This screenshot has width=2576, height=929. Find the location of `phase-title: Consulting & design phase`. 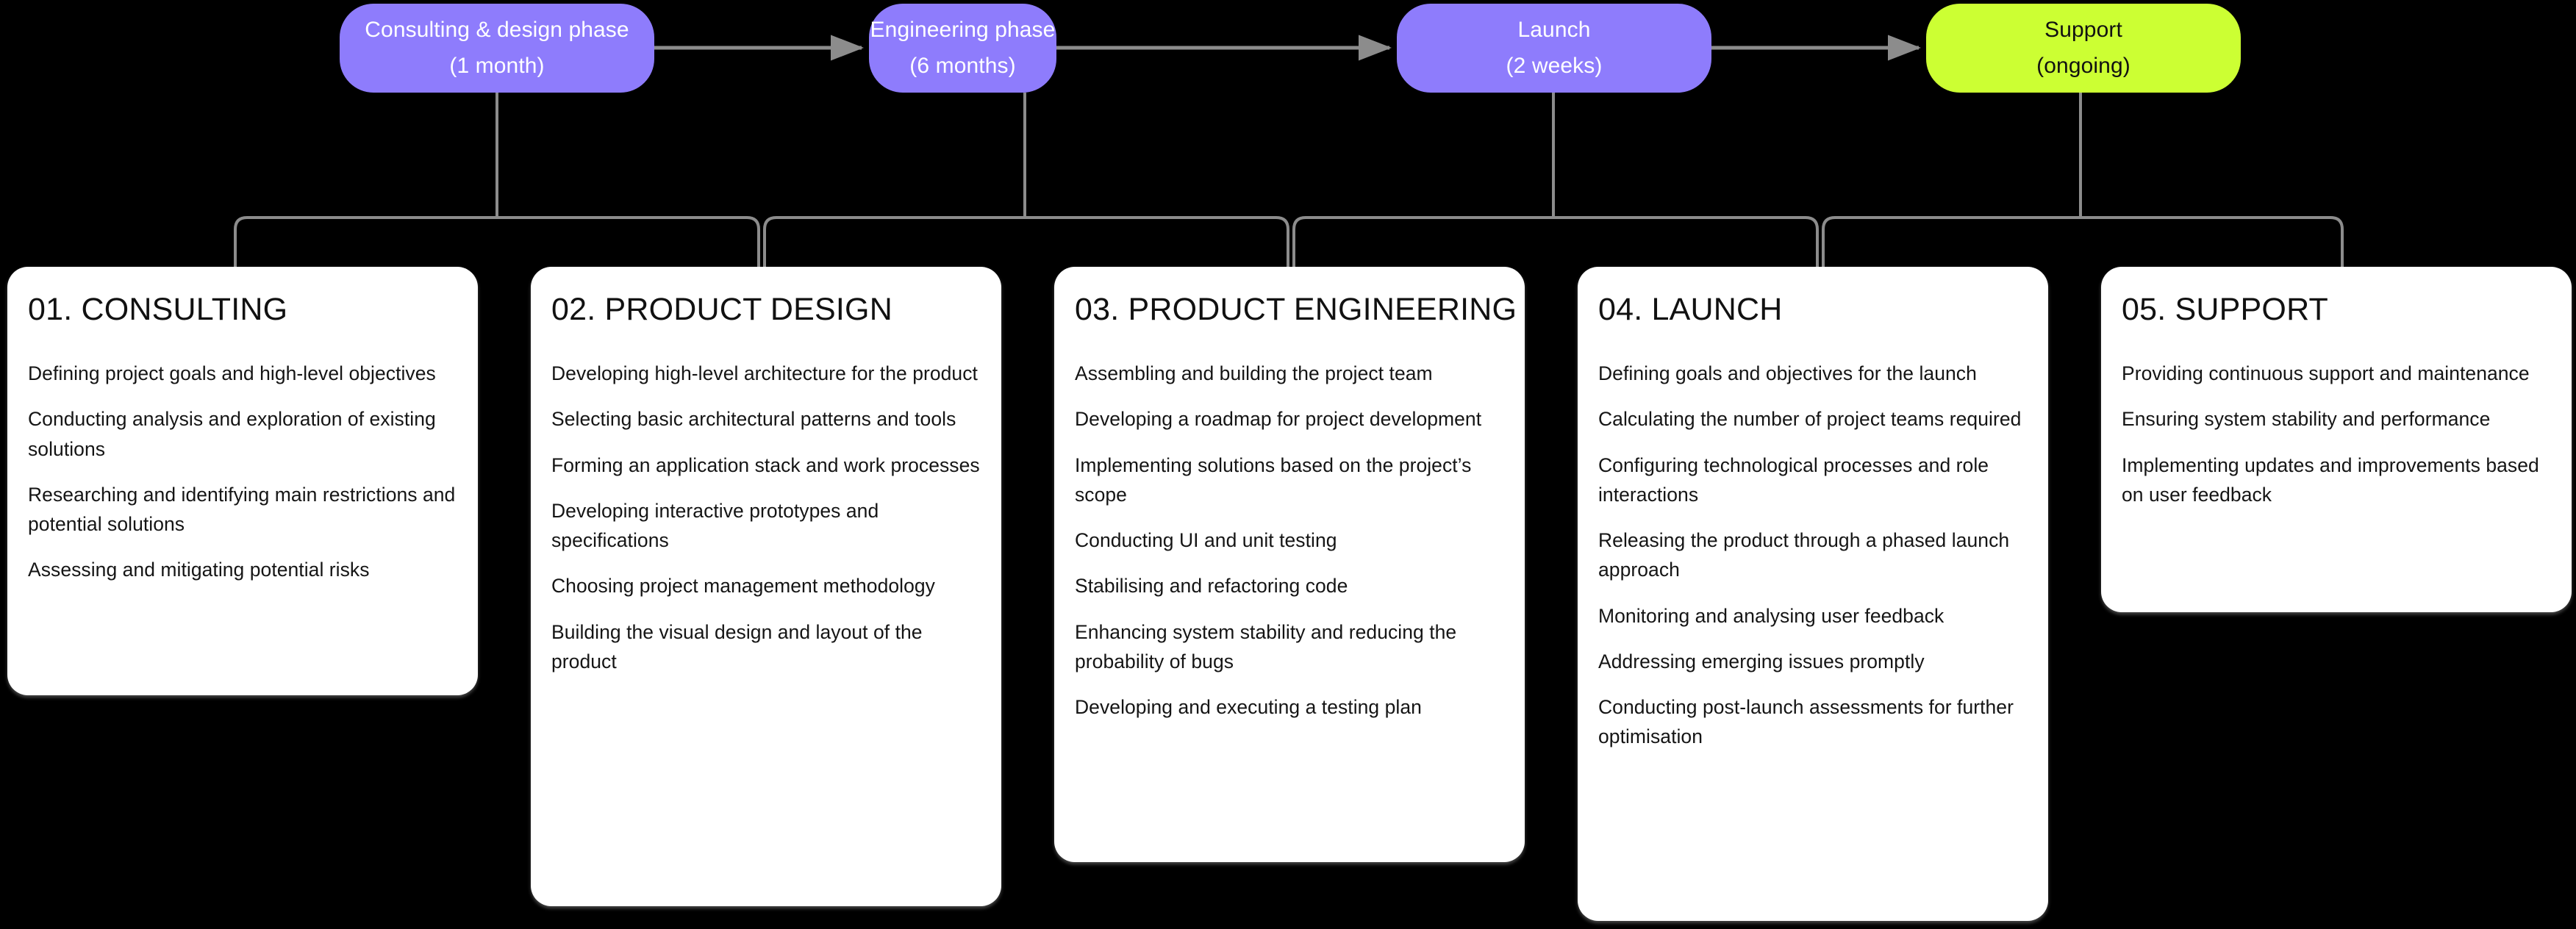

phase-title: Consulting & design phase is located at coordinates (497, 30).